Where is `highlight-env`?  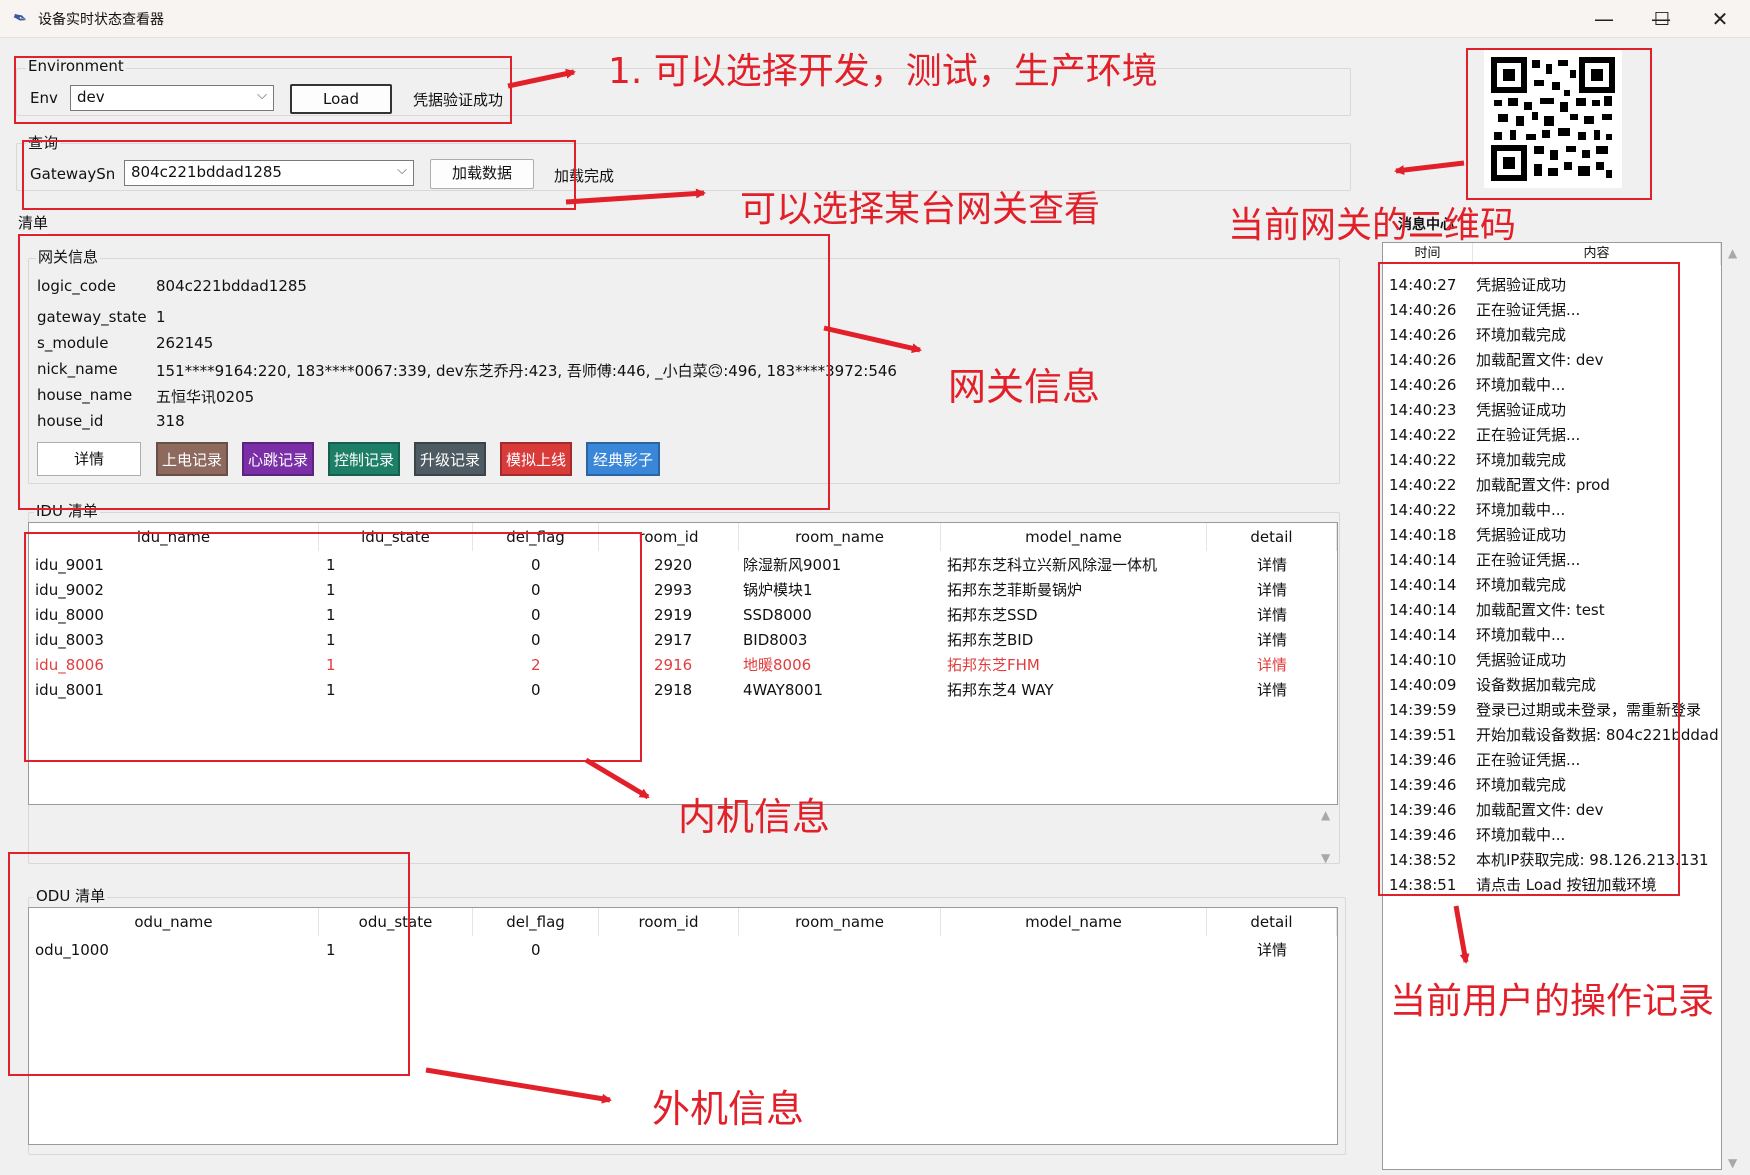 highlight-env is located at coordinates (263, 90).